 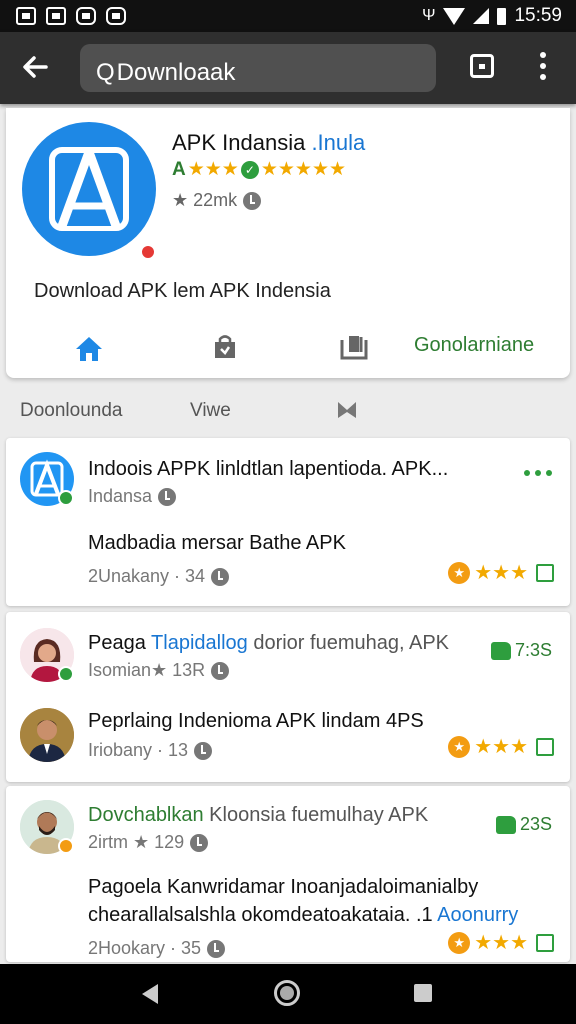 What do you see at coordinates (159, 670) in the screenshot?
I see `item-subtitle: Isomian★ 13R` at bounding box center [159, 670].